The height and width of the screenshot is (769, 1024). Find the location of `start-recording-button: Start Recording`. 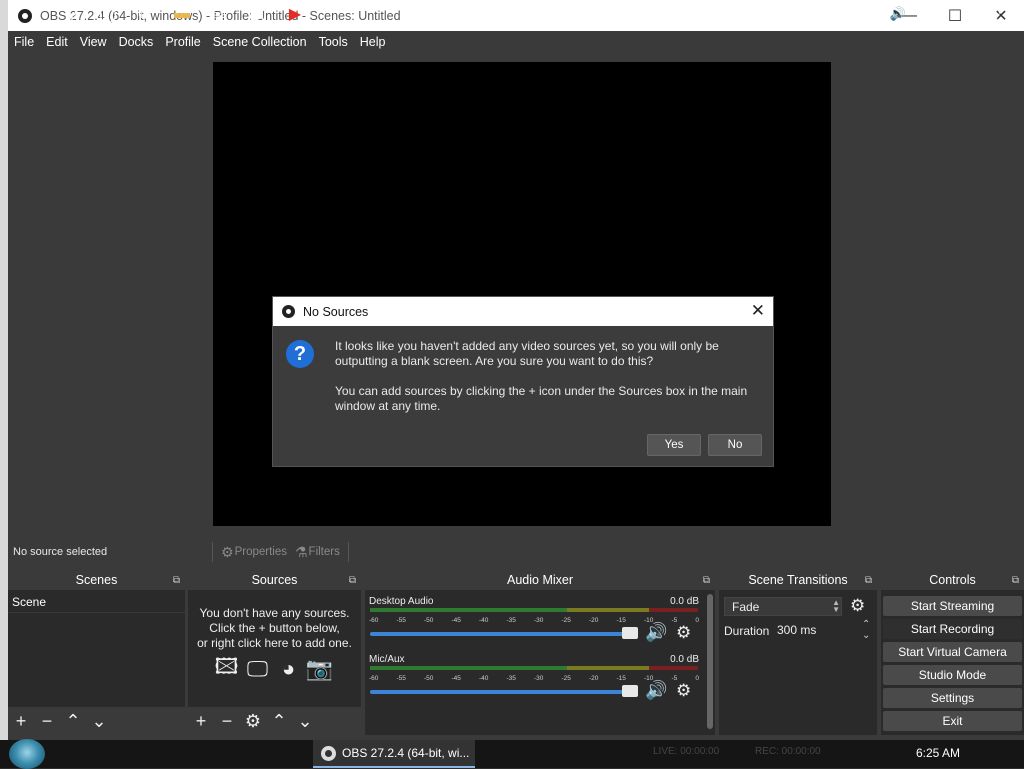

start-recording-button: Start Recording is located at coordinates (952, 629).